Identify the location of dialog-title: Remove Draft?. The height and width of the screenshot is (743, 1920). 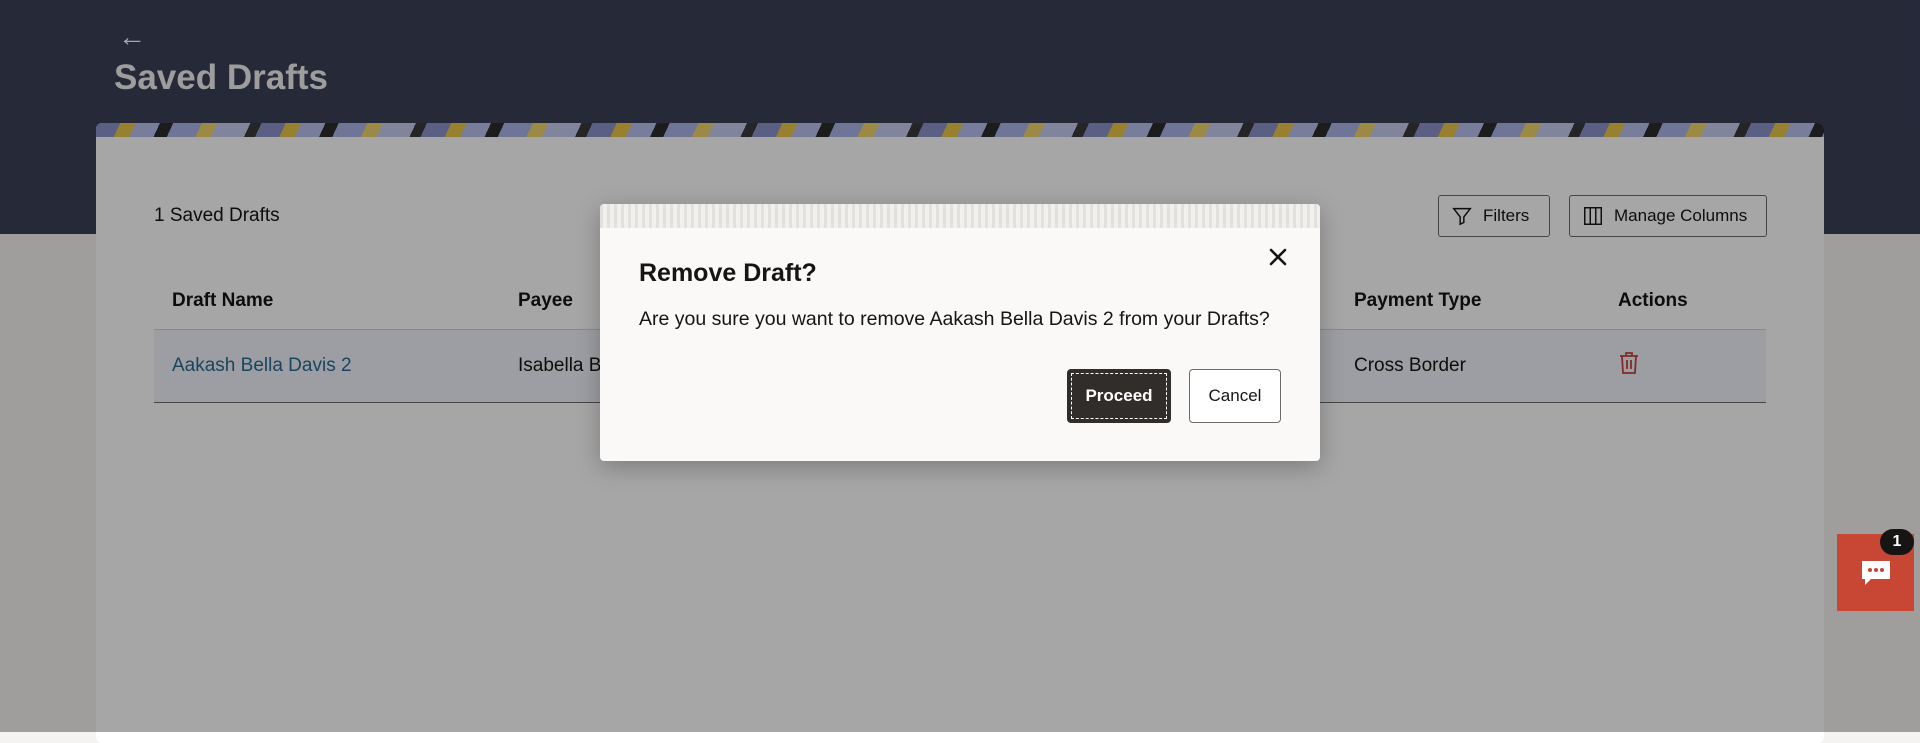
(728, 273).